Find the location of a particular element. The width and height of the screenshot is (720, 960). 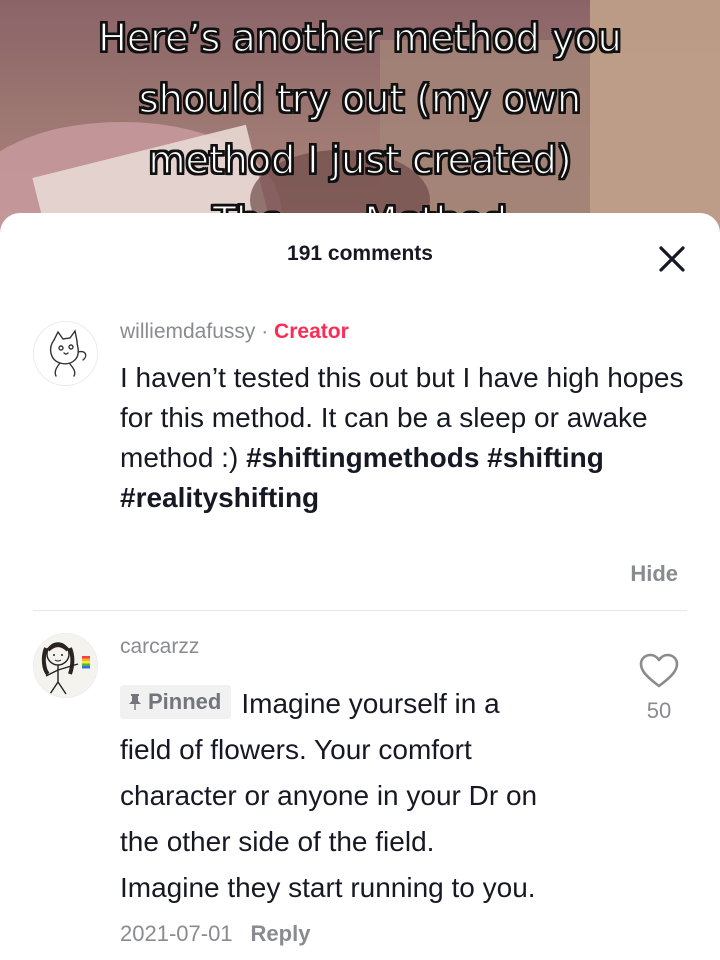

reply-button: Reply is located at coordinates (281, 933).